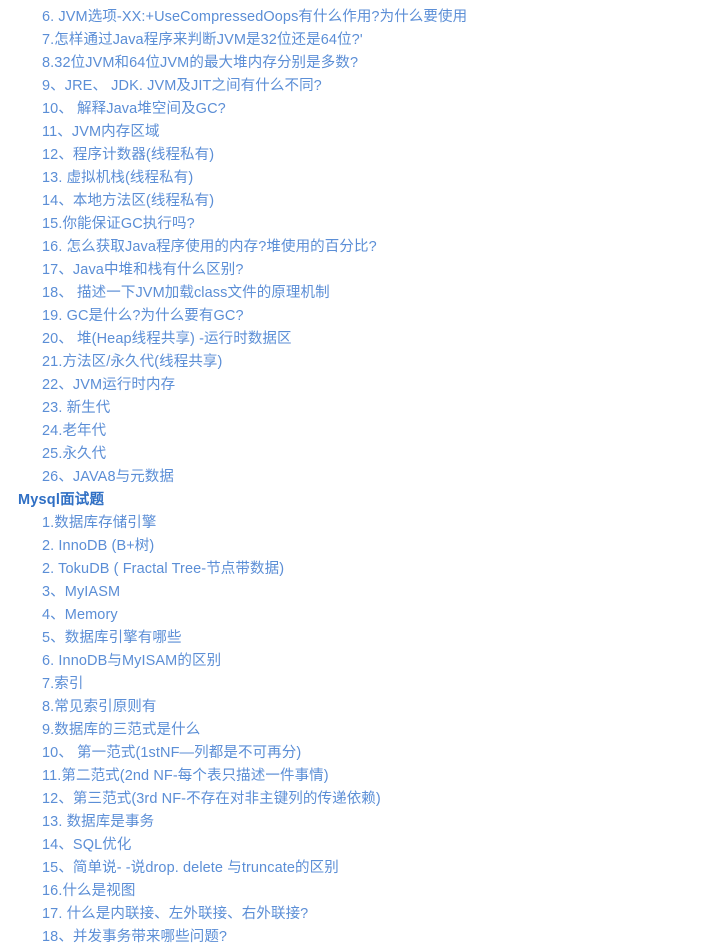 The width and height of the screenshot is (713, 949). What do you see at coordinates (356, 155) in the screenshot?
I see `toc-list-item: 12、程序计数器(线程私有)` at bounding box center [356, 155].